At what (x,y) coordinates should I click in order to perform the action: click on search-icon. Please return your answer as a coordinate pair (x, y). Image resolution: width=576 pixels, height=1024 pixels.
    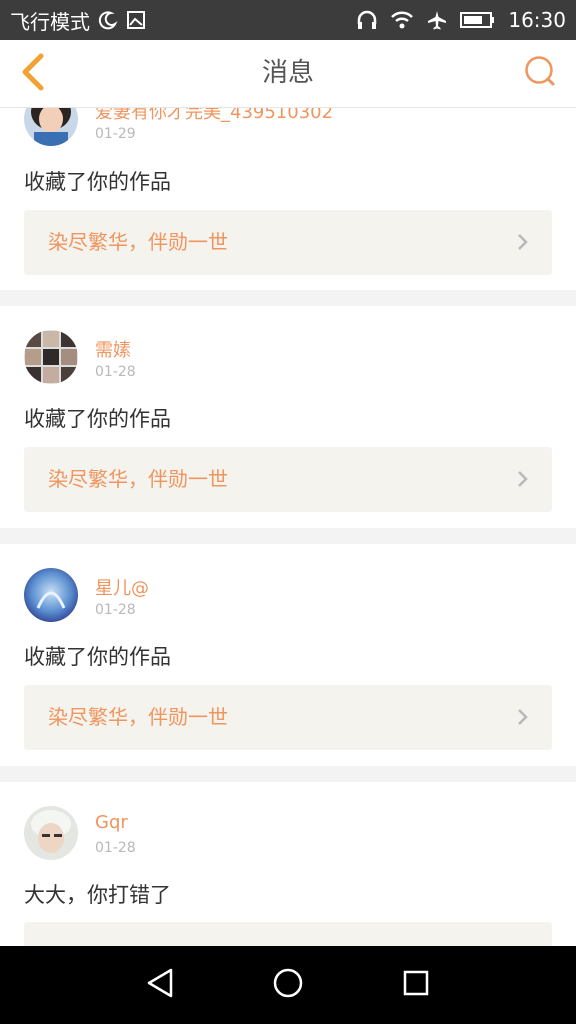
    Looking at the image, I should click on (540, 73).